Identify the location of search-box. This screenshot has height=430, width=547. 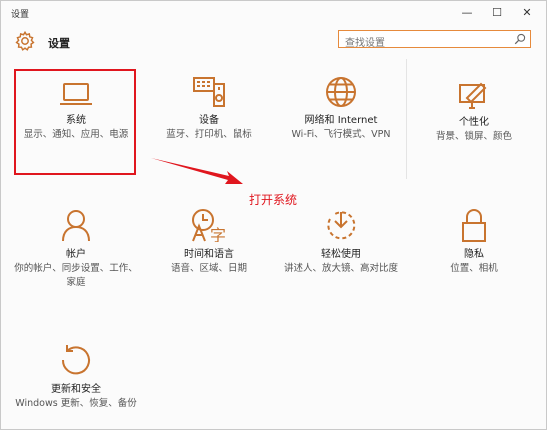
(434, 41).